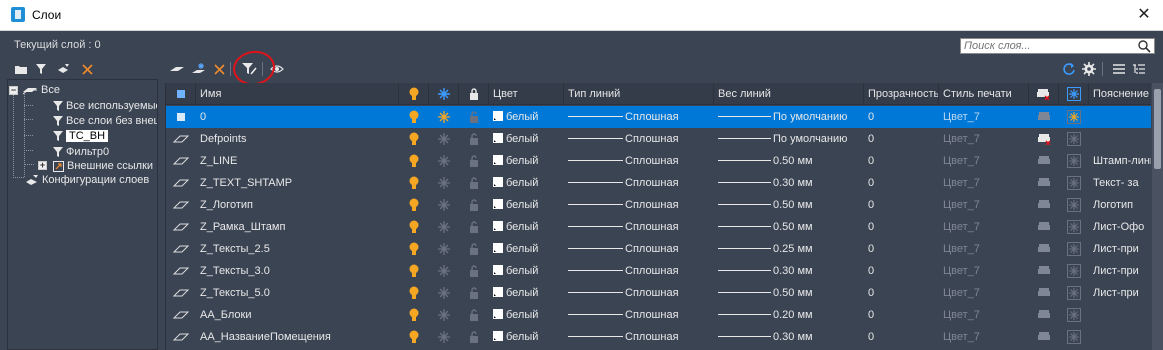 The image size is (1163, 350). Describe the element at coordinates (984, 94) in the screenshot. I see `column-header-plotstyle: Стиль печати` at that location.